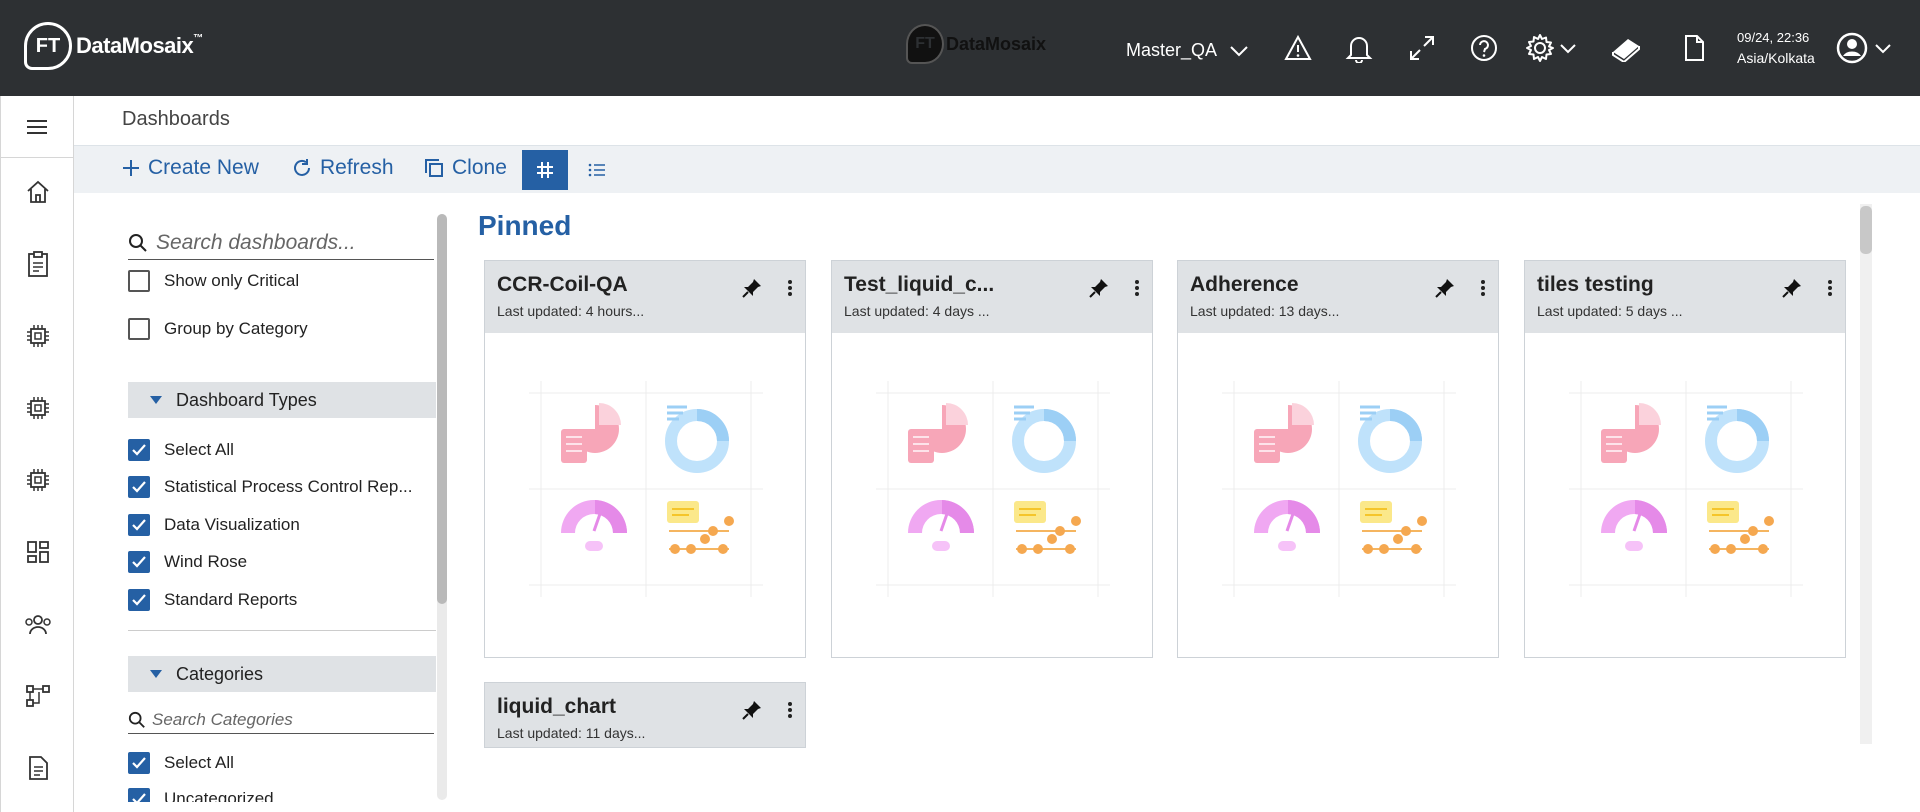  Describe the element at coordinates (1172, 50) in the screenshot. I see `environment-label: Master_QA` at that location.